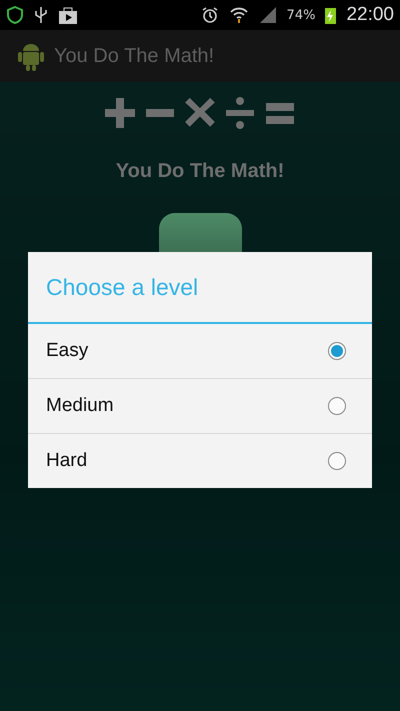 This screenshot has width=400, height=711. Describe the element at coordinates (200, 405) in the screenshot. I see `level-option: Medium` at that location.